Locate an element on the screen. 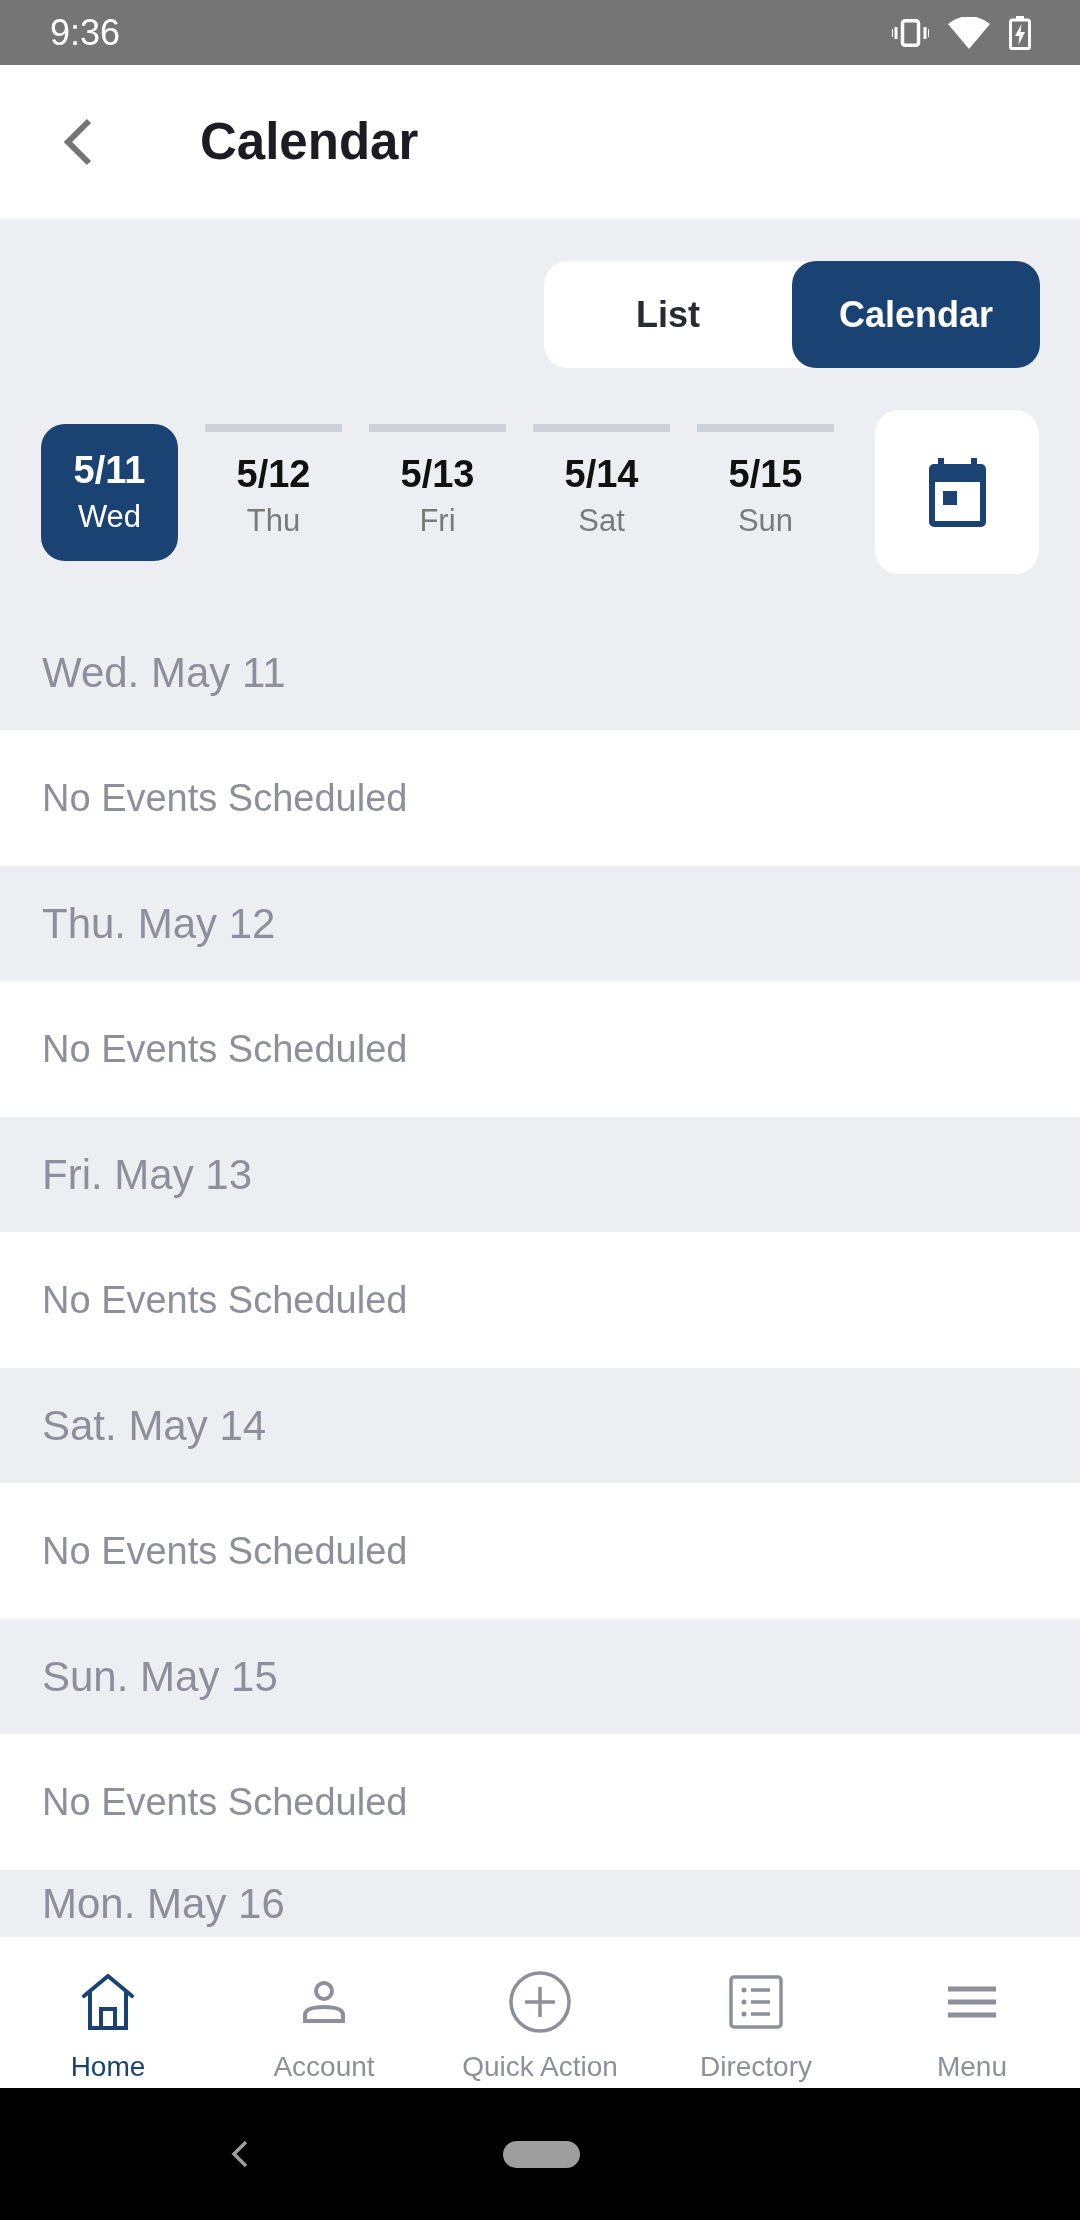  list-icon is located at coordinates (756, 2002).